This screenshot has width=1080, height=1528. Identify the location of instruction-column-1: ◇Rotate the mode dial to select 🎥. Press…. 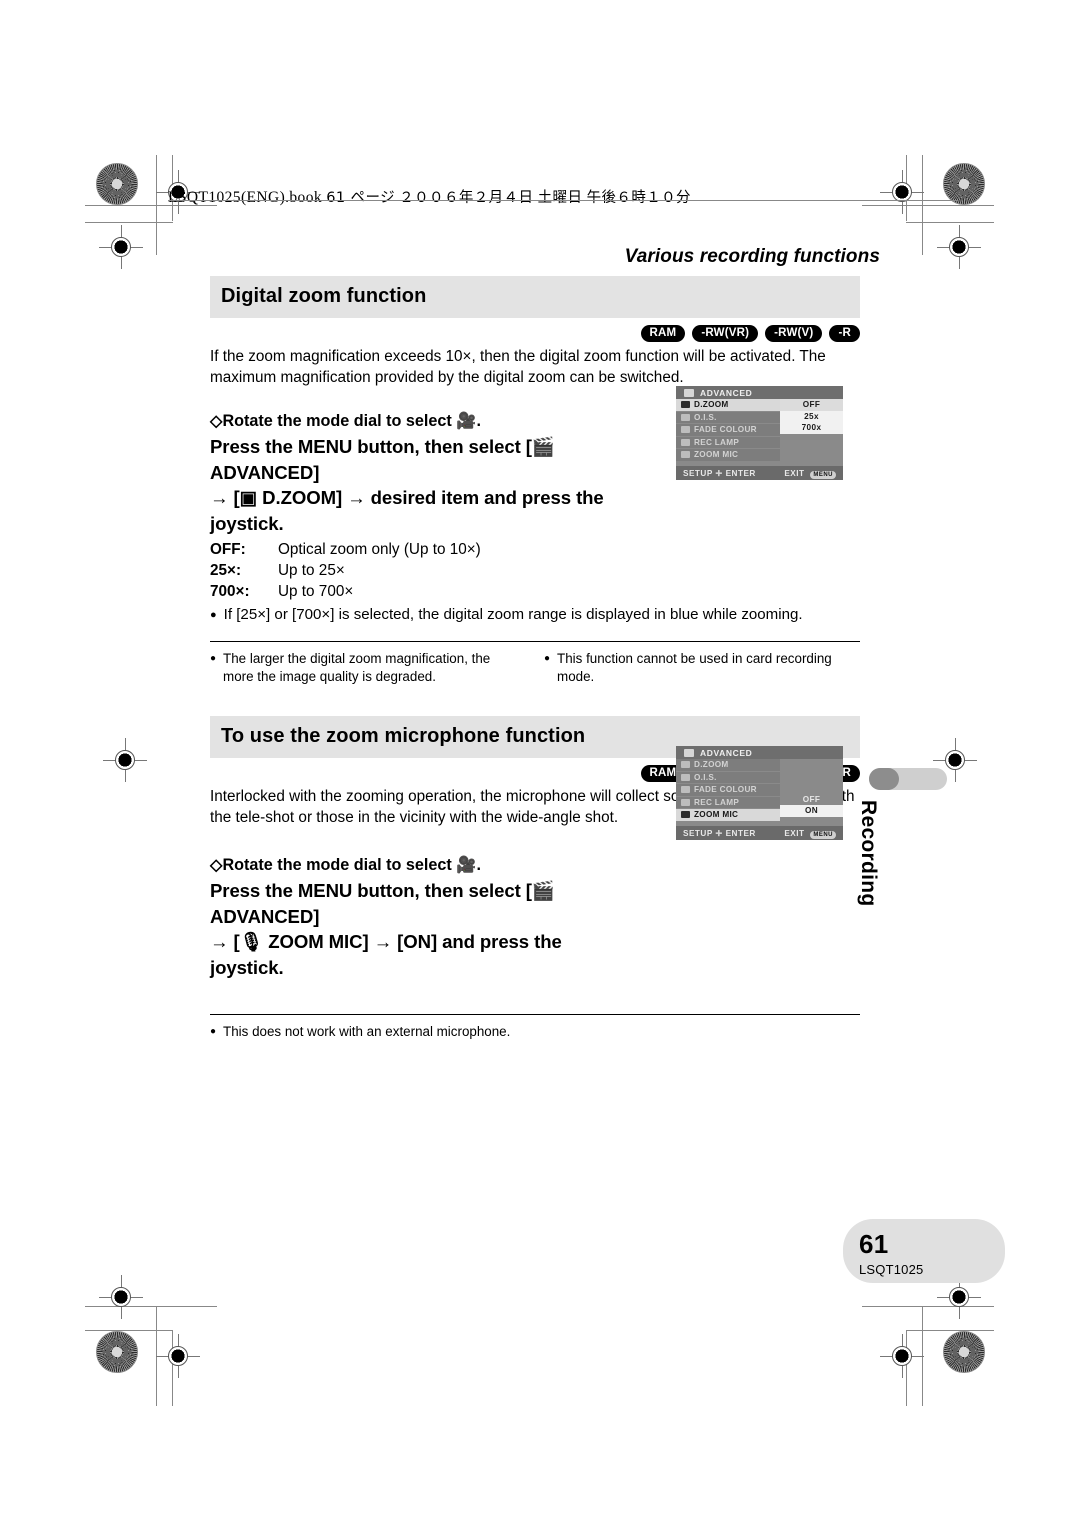
(416, 506).